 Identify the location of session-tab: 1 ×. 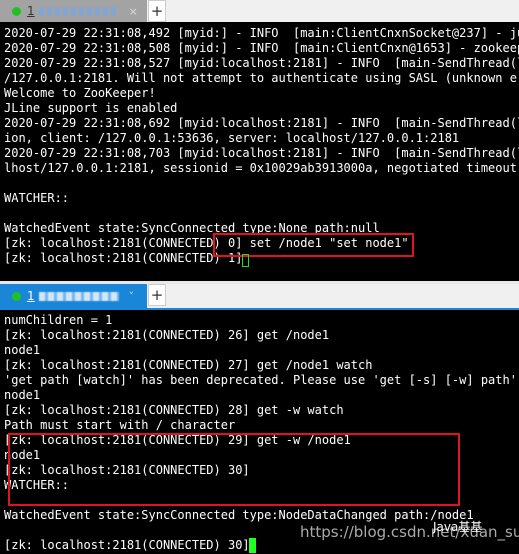
(73, 11).